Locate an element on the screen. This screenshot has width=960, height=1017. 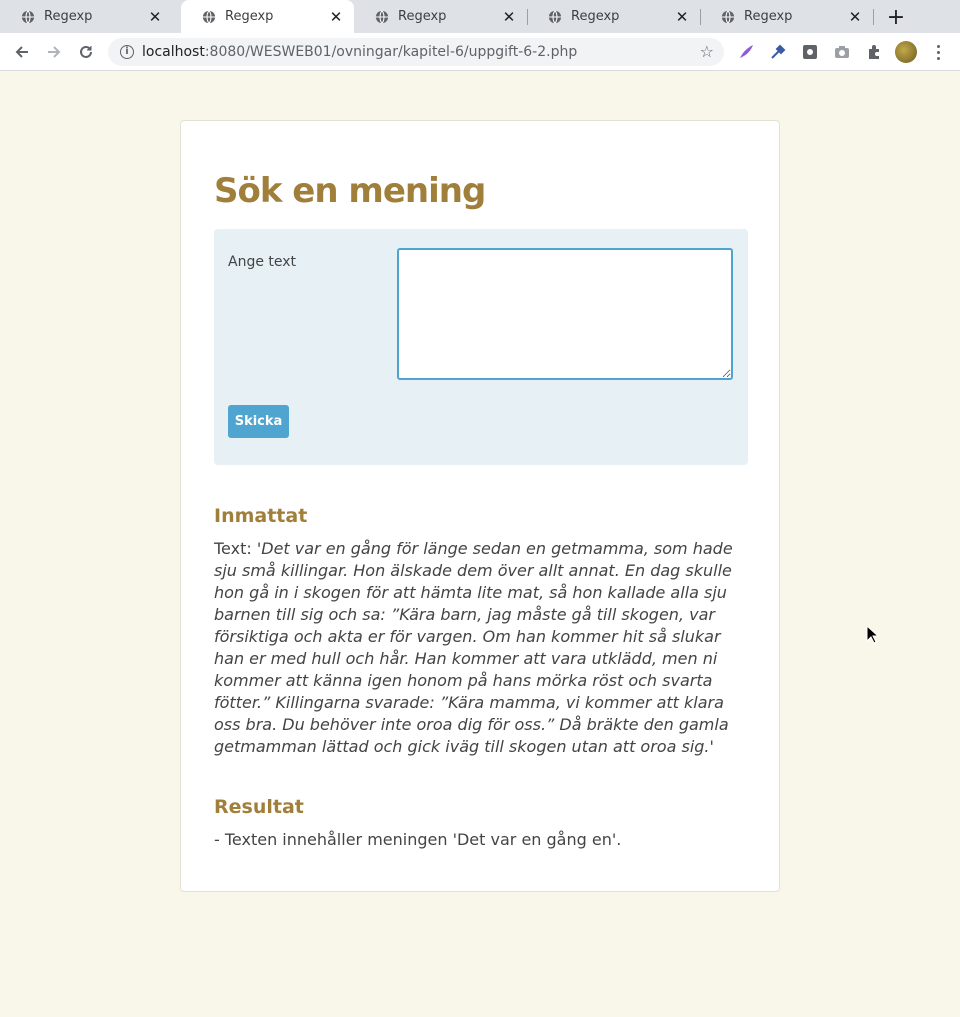
result-heading: Resultat is located at coordinates (259, 807).